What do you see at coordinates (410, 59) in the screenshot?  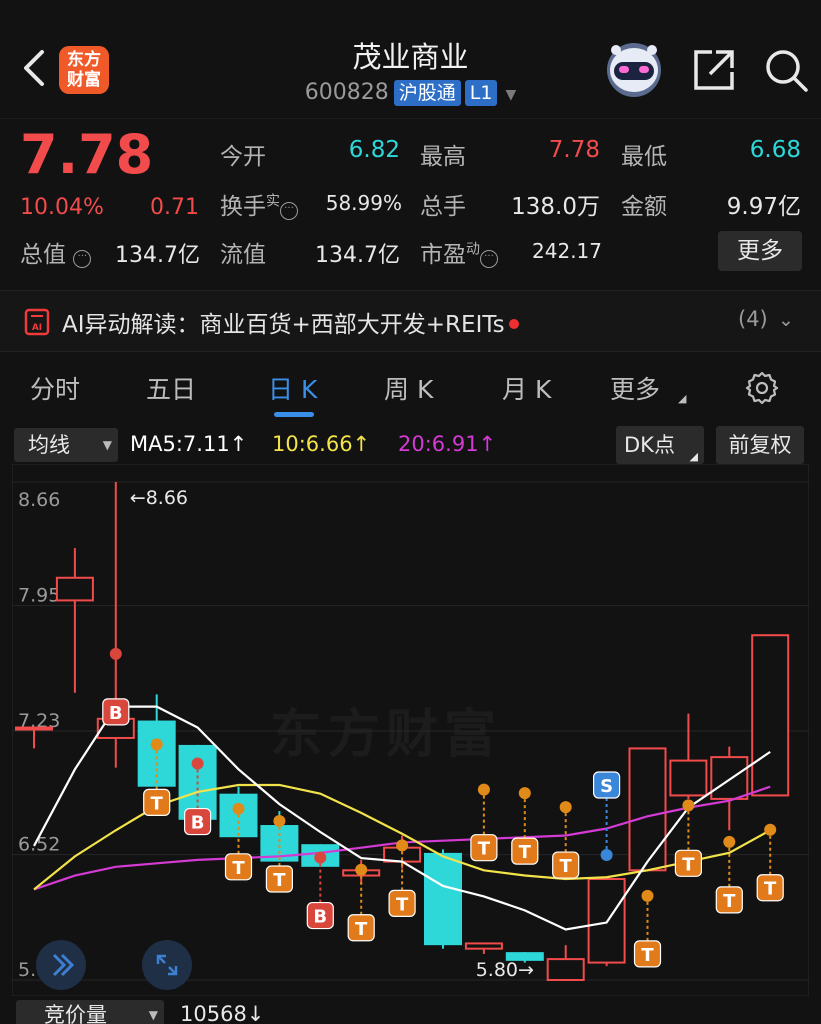 I see `header: 东方 财富 茂业商业 600828 沪股通 L1 ▼` at bounding box center [410, 59].